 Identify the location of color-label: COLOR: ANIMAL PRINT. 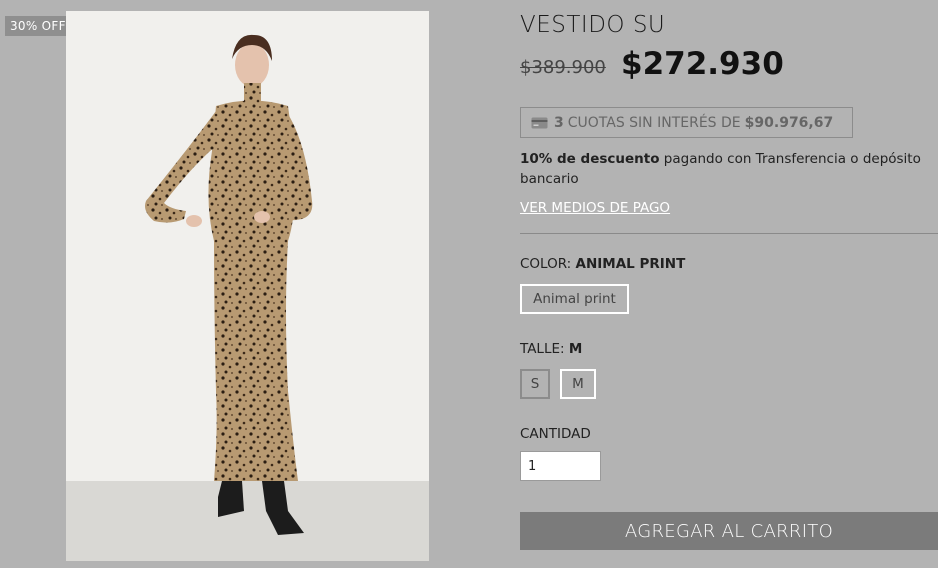
(602, 264).